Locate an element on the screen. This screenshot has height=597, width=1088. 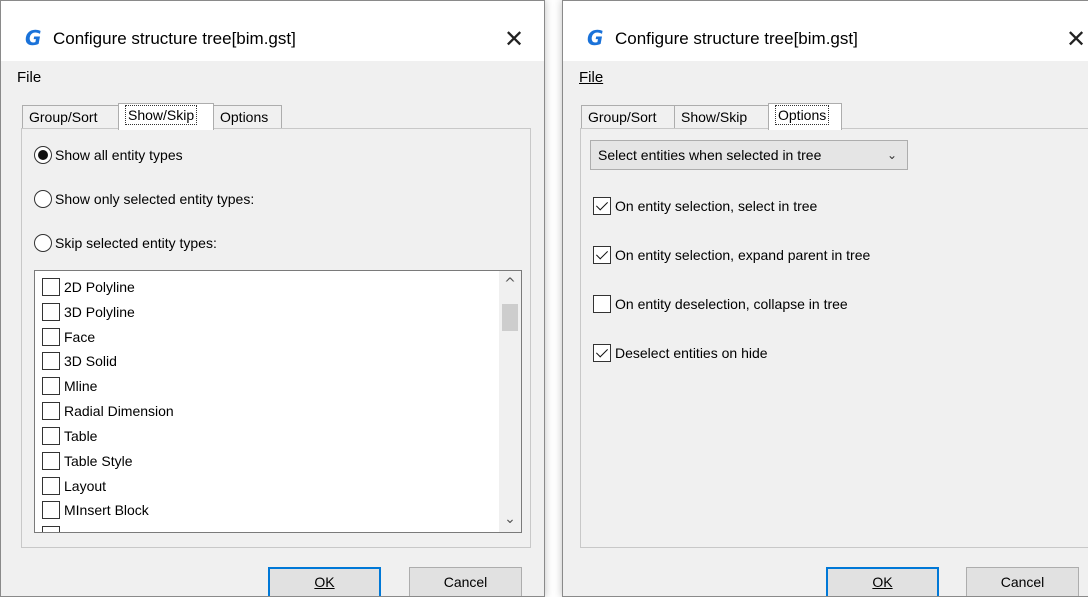
radio-label: Show all entity types is located at coordinates (119, 155).